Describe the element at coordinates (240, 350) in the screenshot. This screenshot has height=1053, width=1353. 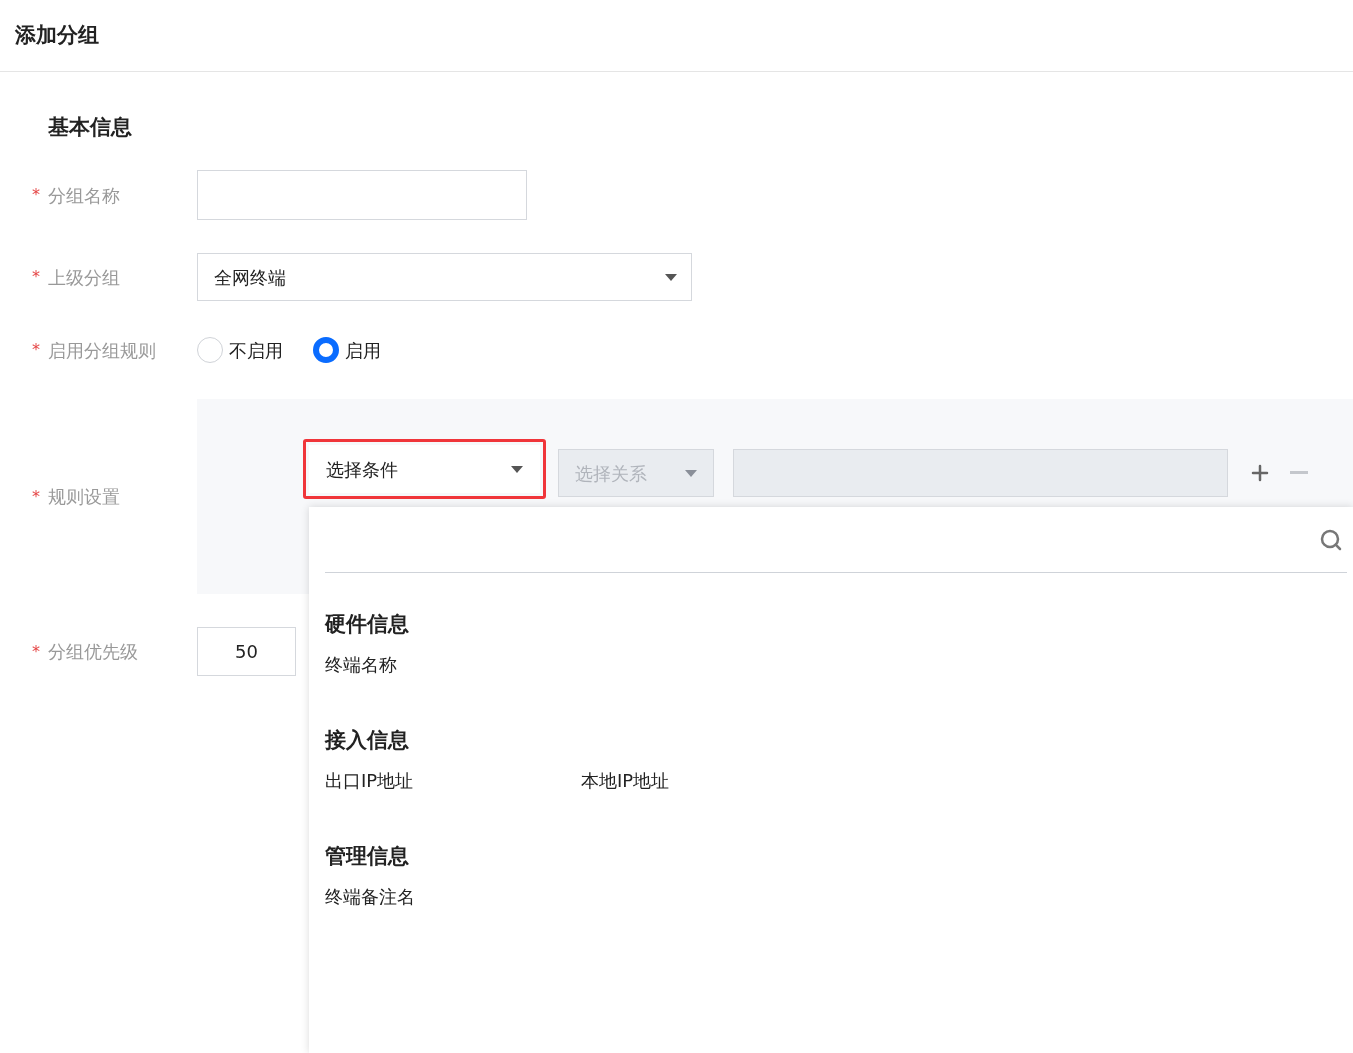
I see `radio-option: 不启用` at that location.